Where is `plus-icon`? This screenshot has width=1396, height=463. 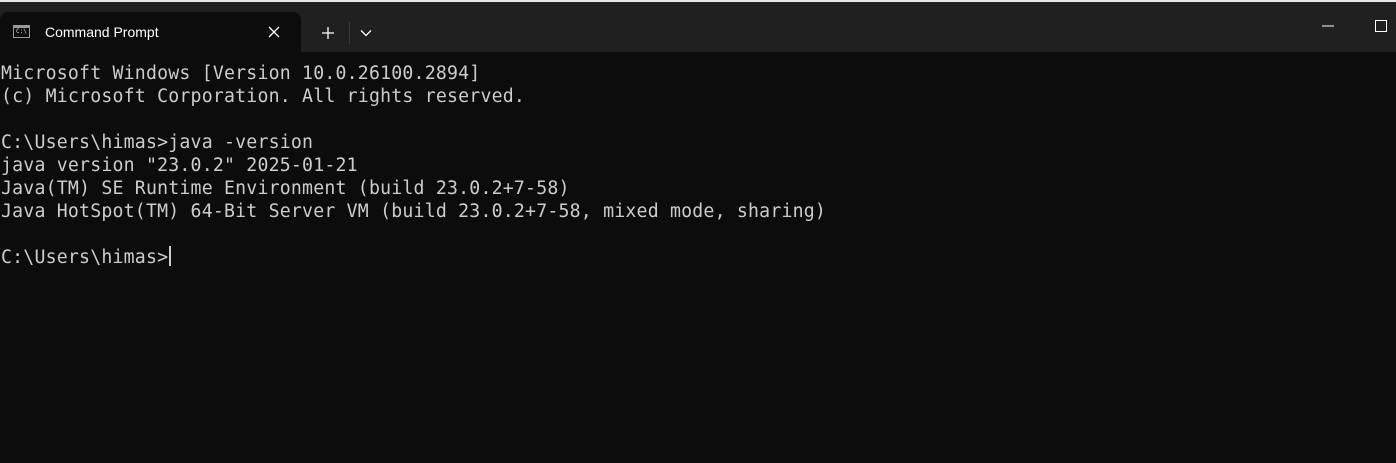 plus-icon is located at coordinates (328, 33).